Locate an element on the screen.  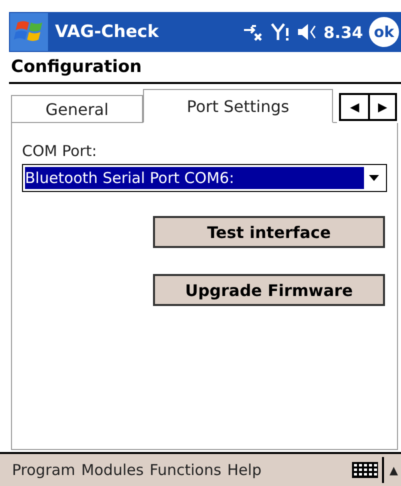
connectivity-icon is located at coordinates (253, 32).